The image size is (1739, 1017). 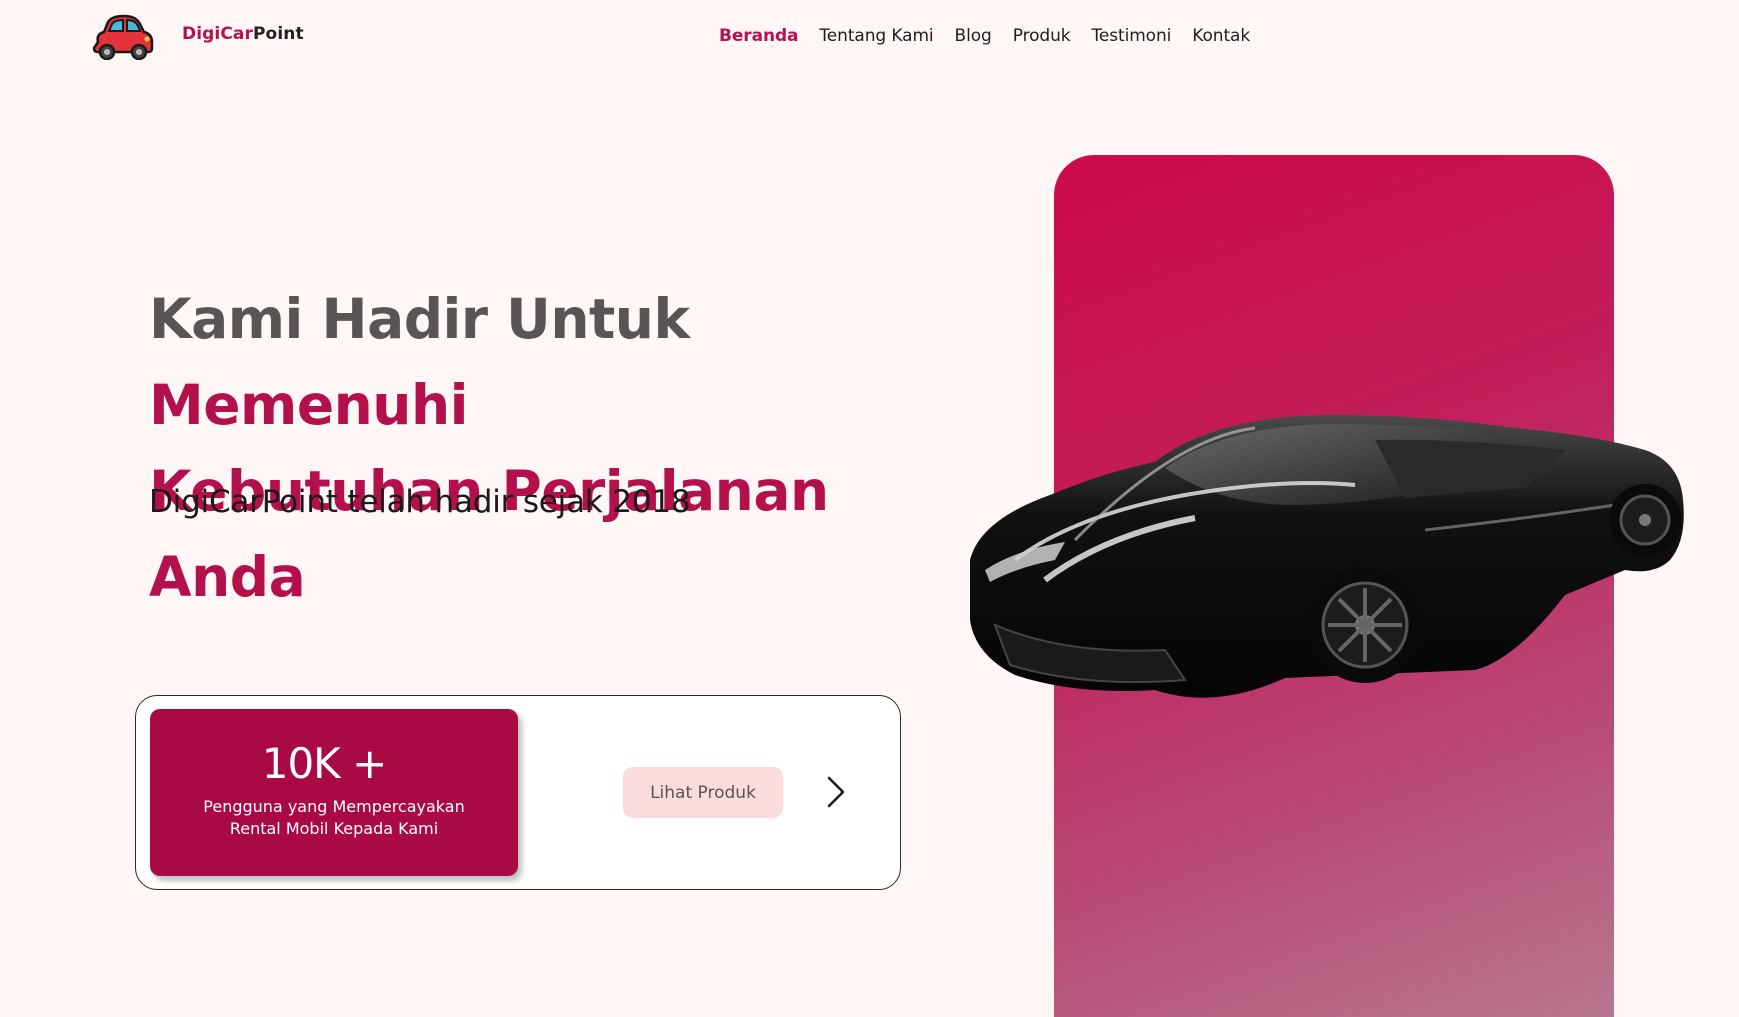 What do you see at coordinates (201, 34) in the screenshot?
I see `brand-part-1: Digi` at bounding box center [201, 34].